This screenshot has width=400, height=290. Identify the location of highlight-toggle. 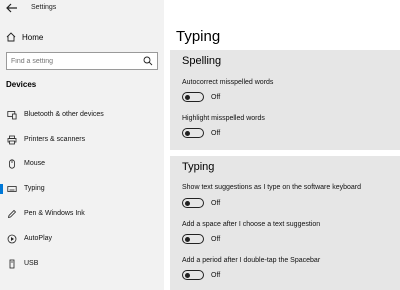
(193, 133).